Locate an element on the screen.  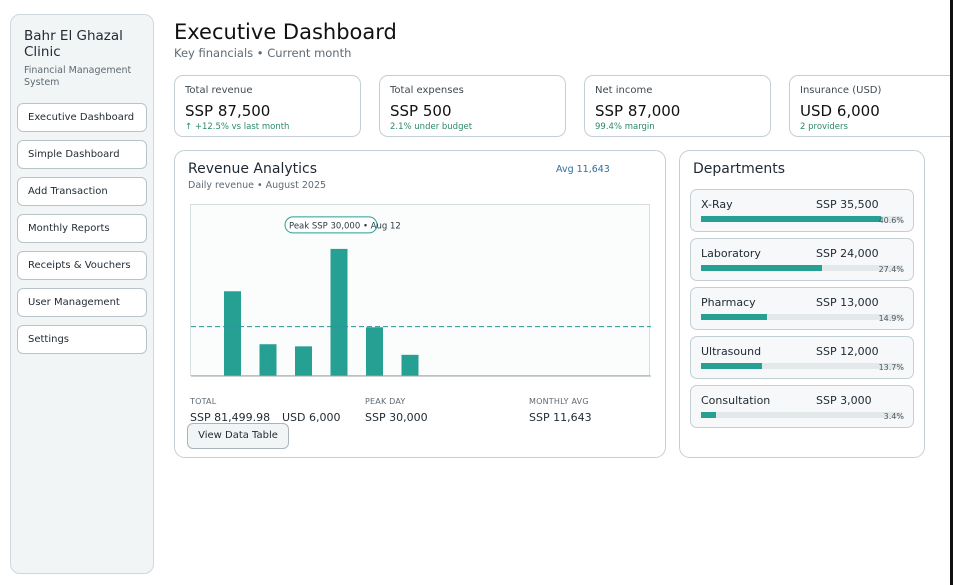
department-name: Consultation is located at coordinates (736, 400).